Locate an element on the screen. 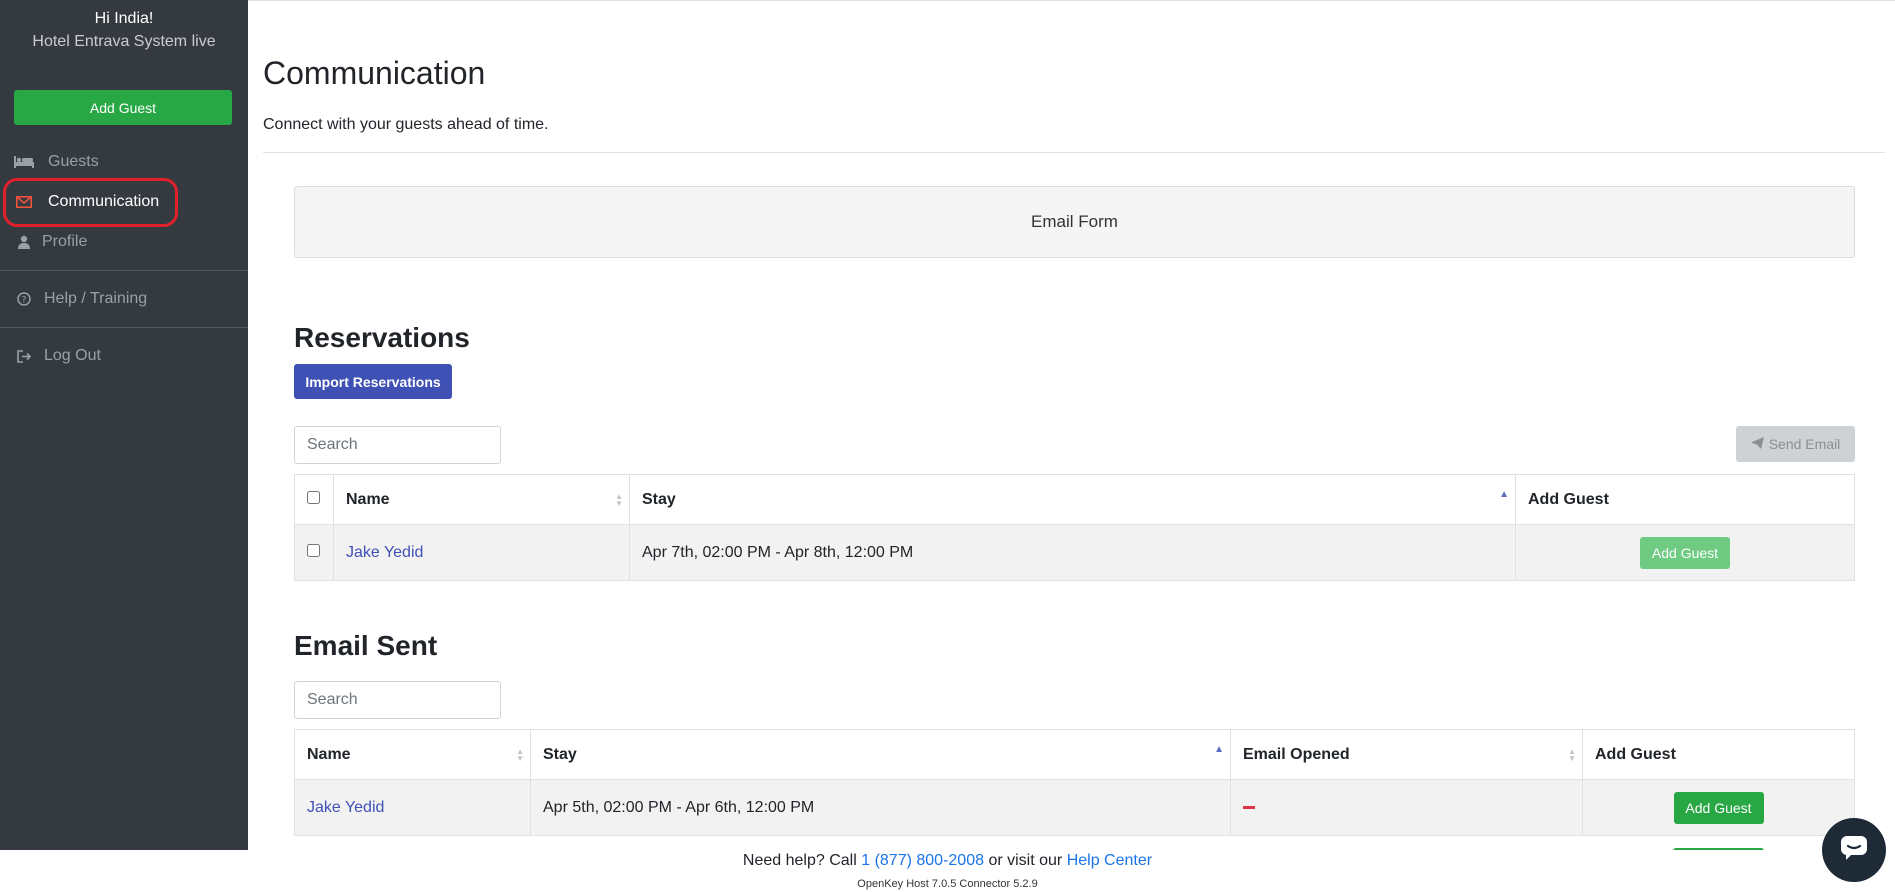 This screenshot has width=1895, height=892. table-header-row: Name ▲ ▼ Stay ▲ Add Guest is located at coordinates (1074, 499).